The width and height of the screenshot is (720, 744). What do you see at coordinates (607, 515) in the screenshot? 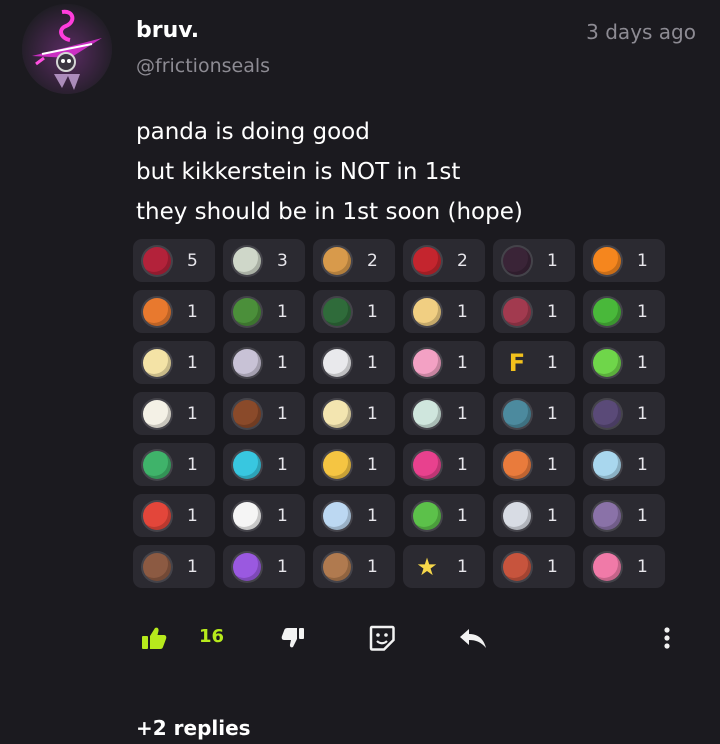
I see `grim-reaper-icon` at bounding box center [607, 515].